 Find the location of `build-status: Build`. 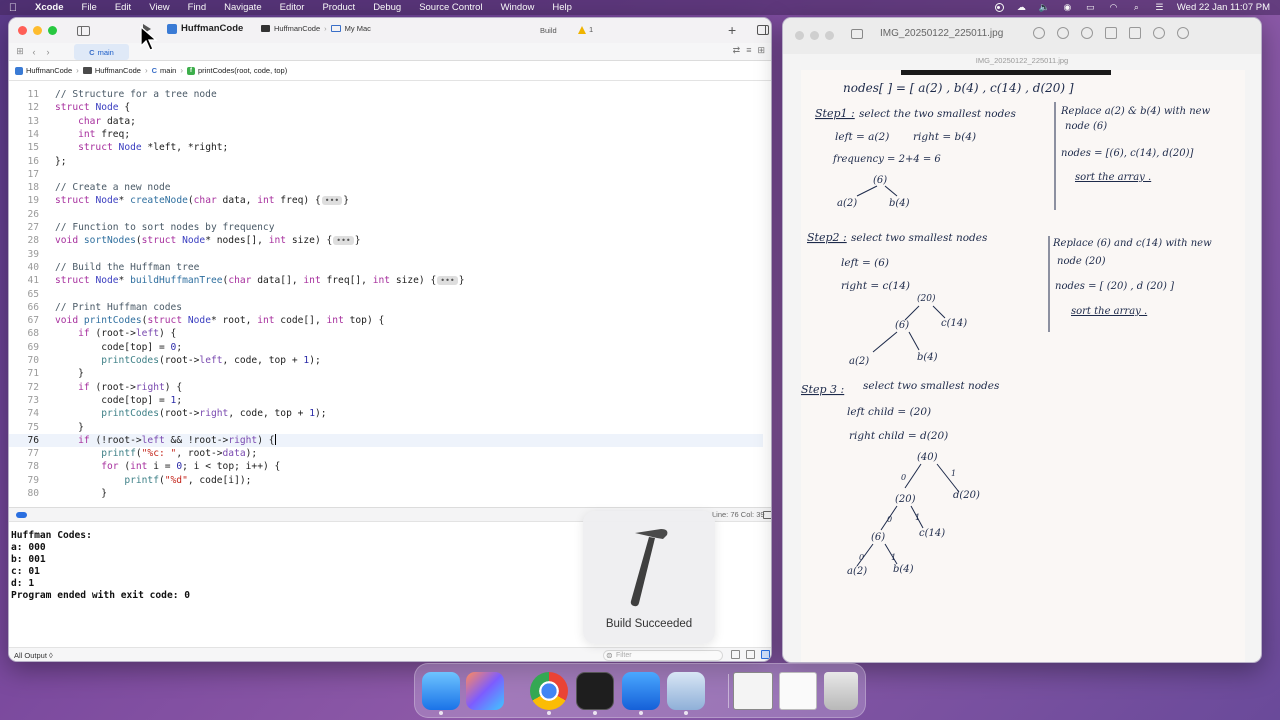

build-status: Build is located at coordinates (548, 30).